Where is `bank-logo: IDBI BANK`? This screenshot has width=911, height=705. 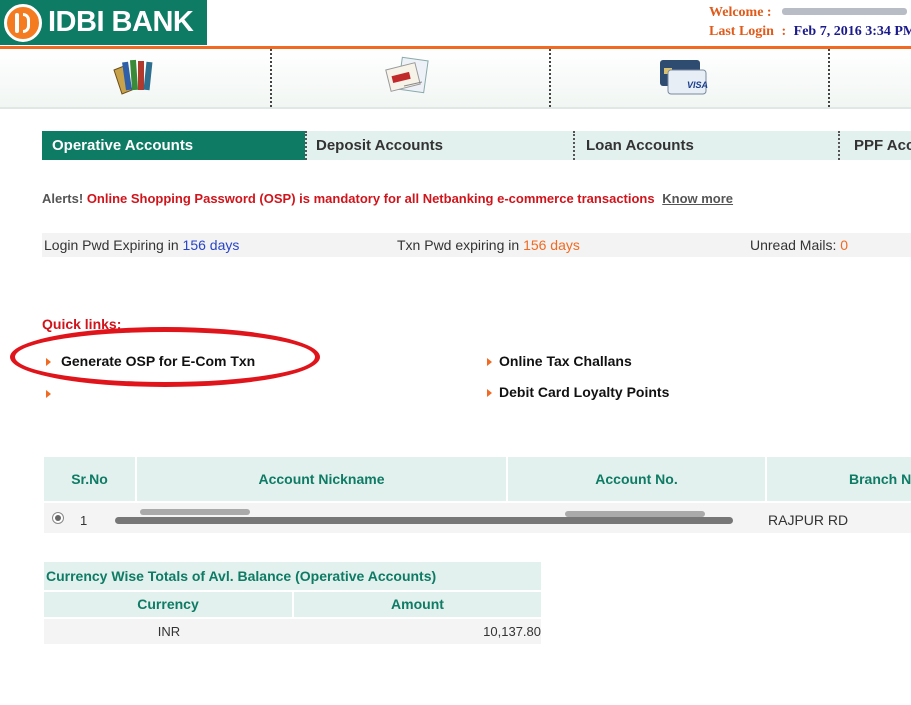 bank-logo: IDBI BANK is located at coordinates (103, 22).